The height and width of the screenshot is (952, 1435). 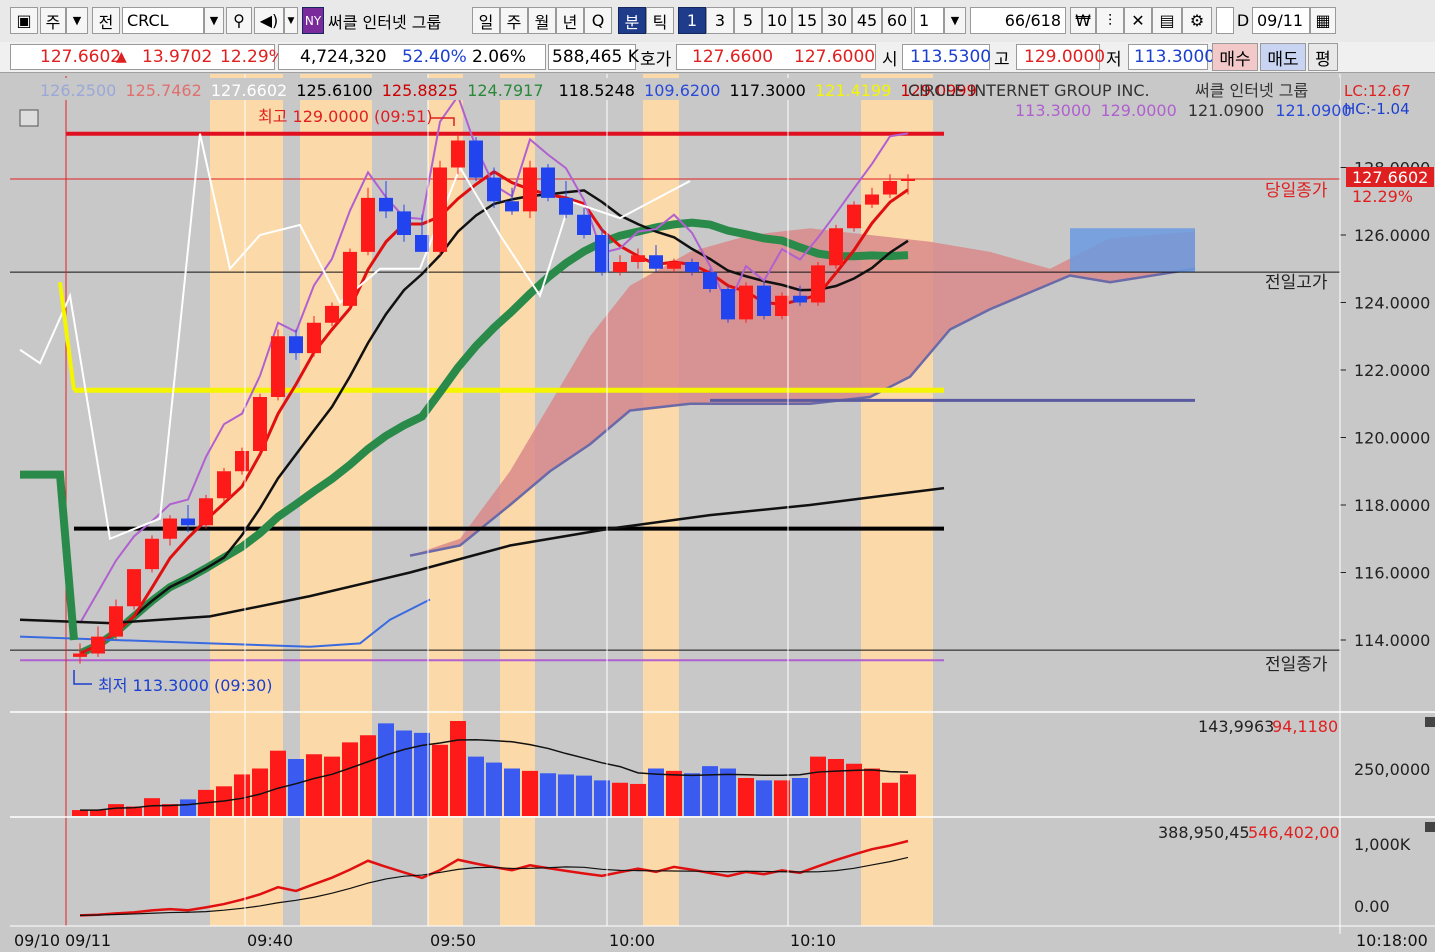 I want to click on speaker-dropdown-icon: ▼, so click(x=291, y=20).